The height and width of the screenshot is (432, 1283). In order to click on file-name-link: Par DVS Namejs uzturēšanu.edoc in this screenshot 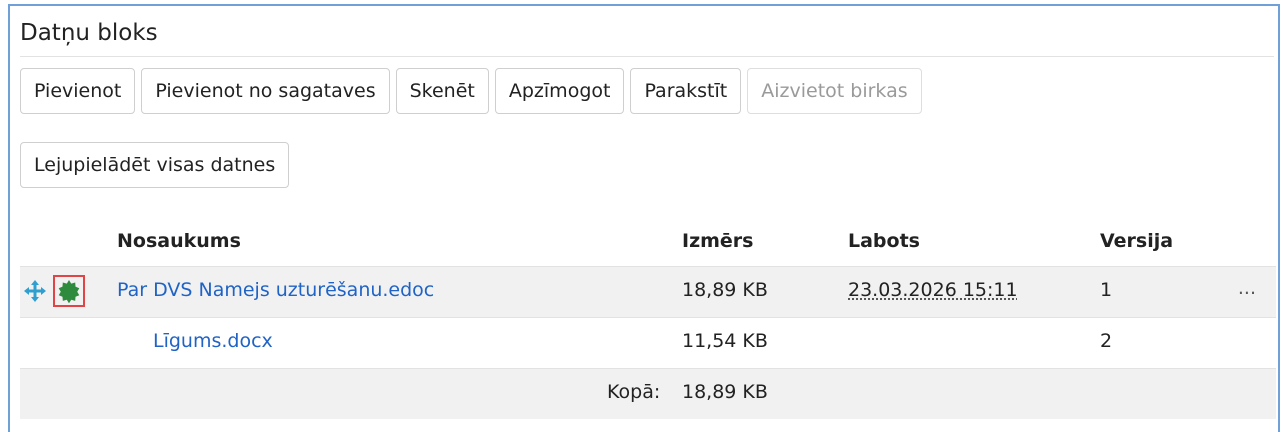, I will do `click(275, 290)`.